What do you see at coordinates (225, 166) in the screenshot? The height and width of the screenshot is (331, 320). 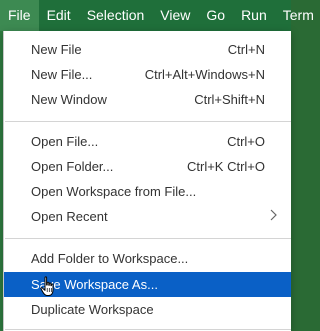 I see `menu-item-shortcut: Ctrl+K Ctrl+O` at bounding box center [225, 166].